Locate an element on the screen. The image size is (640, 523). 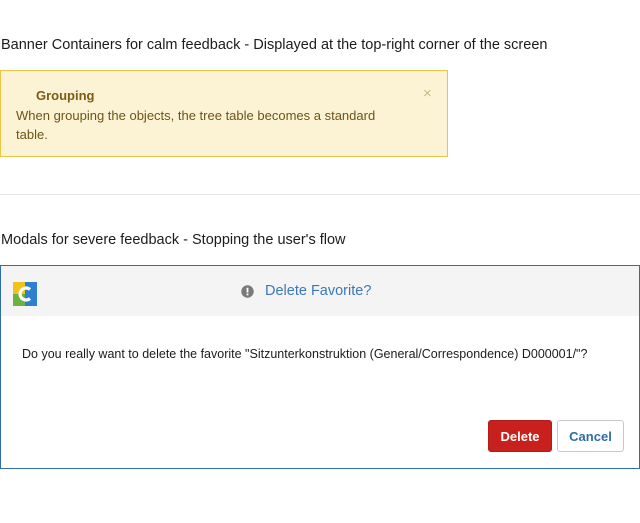
close-icon: × is located at coordinates (427, 93).